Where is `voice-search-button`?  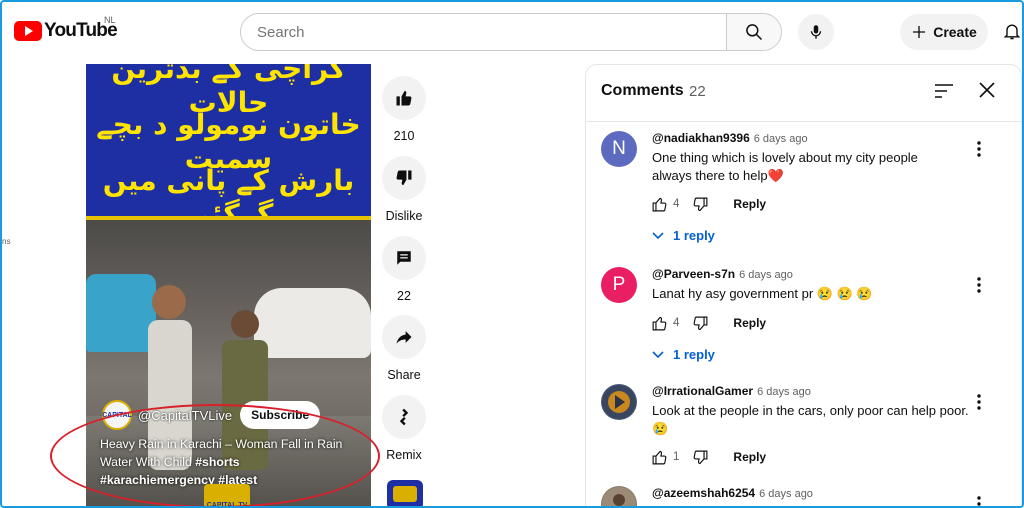 voice-search-button is located at coordinates (816, 32).